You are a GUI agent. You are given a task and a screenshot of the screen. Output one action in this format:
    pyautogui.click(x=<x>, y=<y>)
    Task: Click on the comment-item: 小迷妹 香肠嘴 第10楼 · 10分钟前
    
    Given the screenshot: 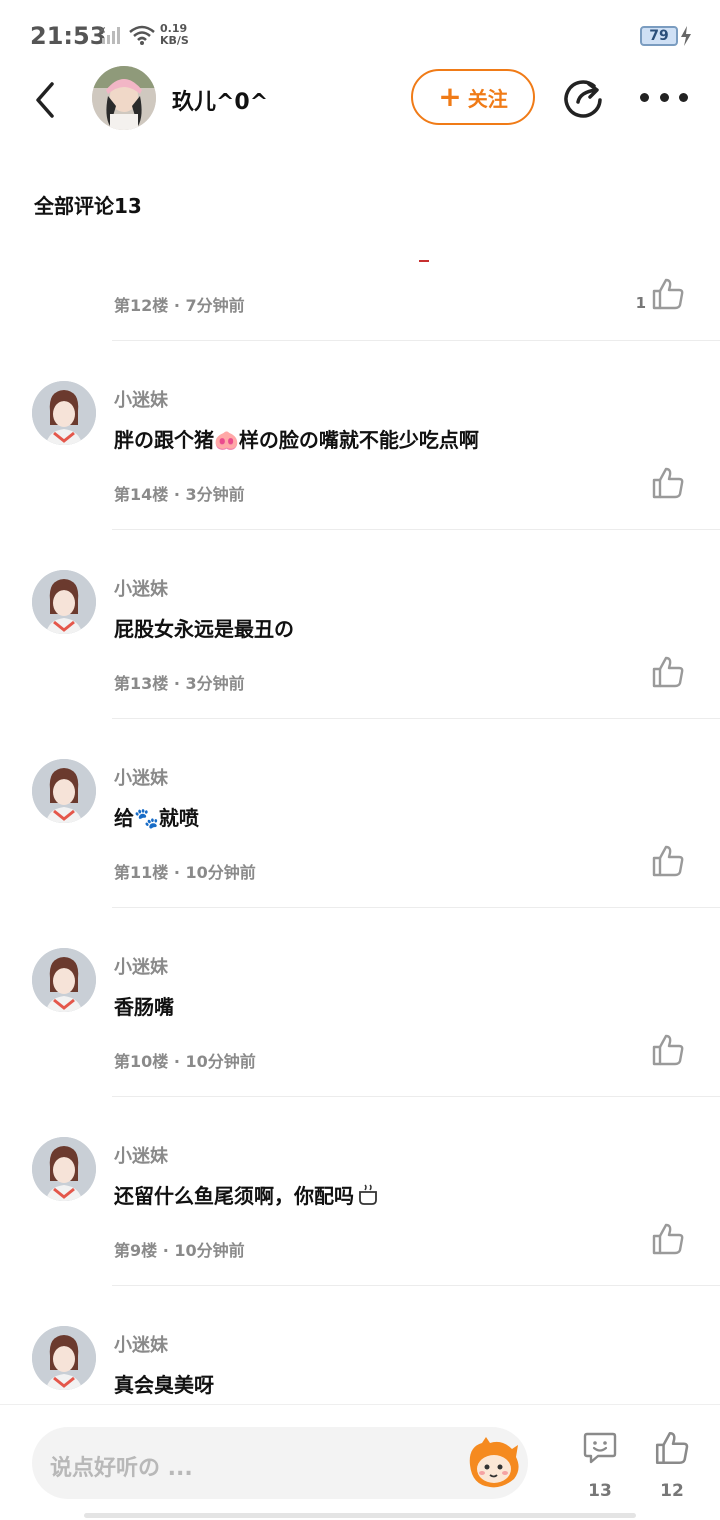 What is the action you would take?
    pyautogui.click(x=360, y=1002)
    